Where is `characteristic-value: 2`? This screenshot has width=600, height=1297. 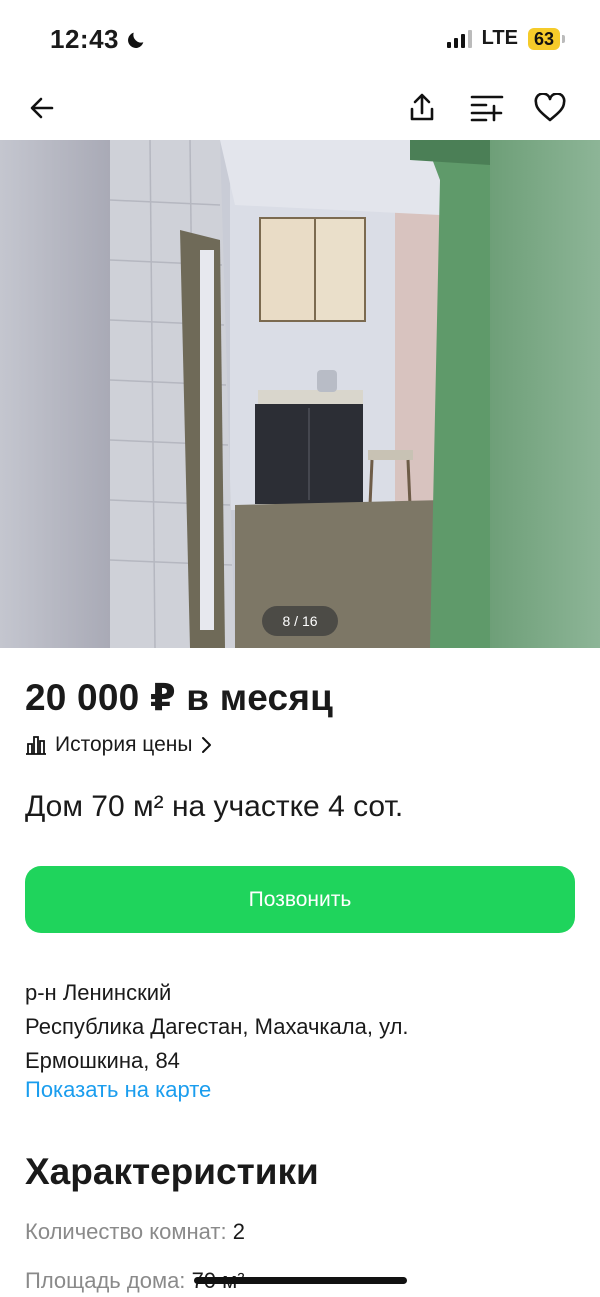 characteristic-value: 2 is located at coordinates (238, 1231).